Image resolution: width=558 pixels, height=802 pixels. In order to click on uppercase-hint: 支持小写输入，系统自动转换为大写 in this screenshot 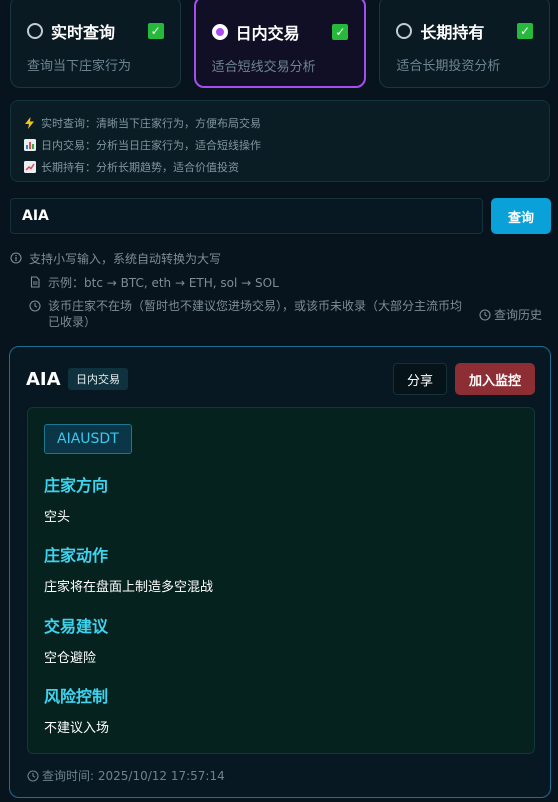, I will do `click(115, 258)`.